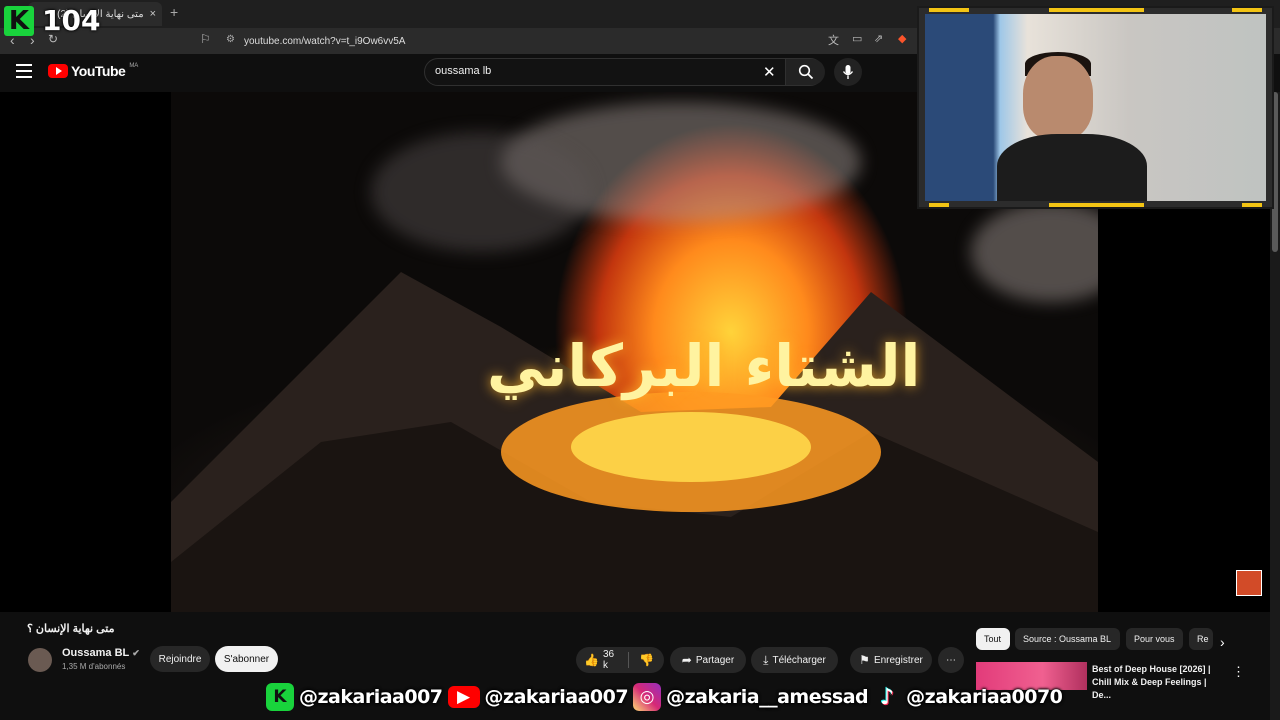 The height and width of the screenshot is (720, 1280). Describe the element at coordinates (71, 629) in the screenshot. I see `video-title: متى نهاية الإنسان ؟` at that location.